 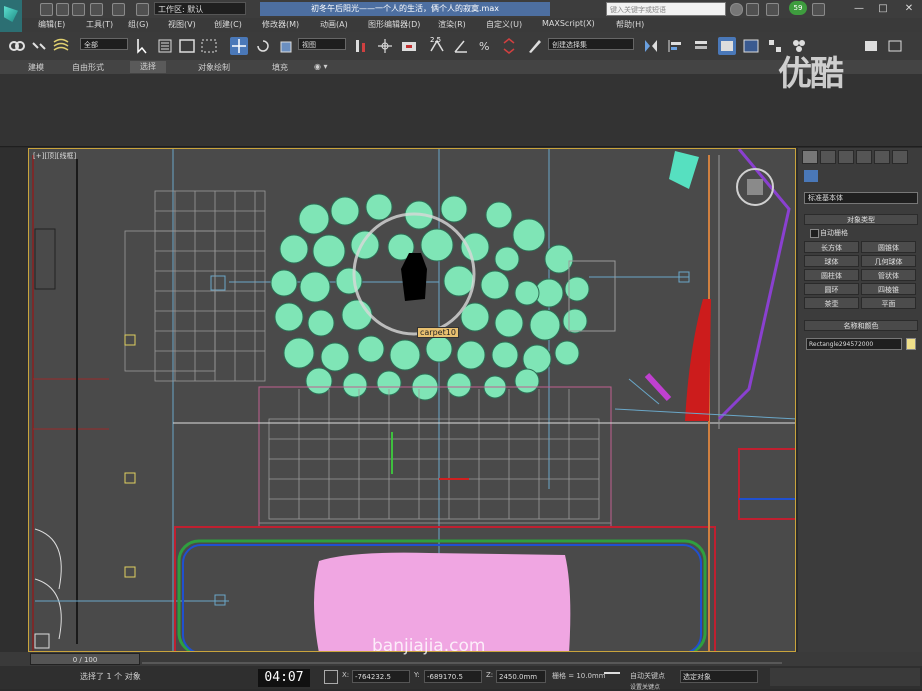 What do you see at coordinates (871, 46) in the screenshot?
I see `render-setup-icon` at bounding box center [871, 46].